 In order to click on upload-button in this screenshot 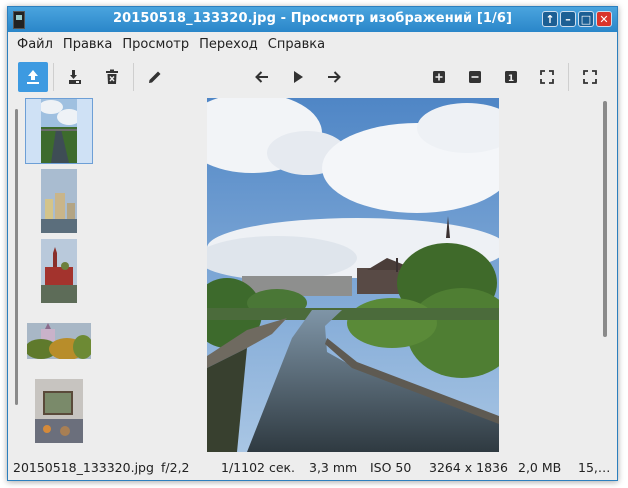, I will do `click(33, 77)`.